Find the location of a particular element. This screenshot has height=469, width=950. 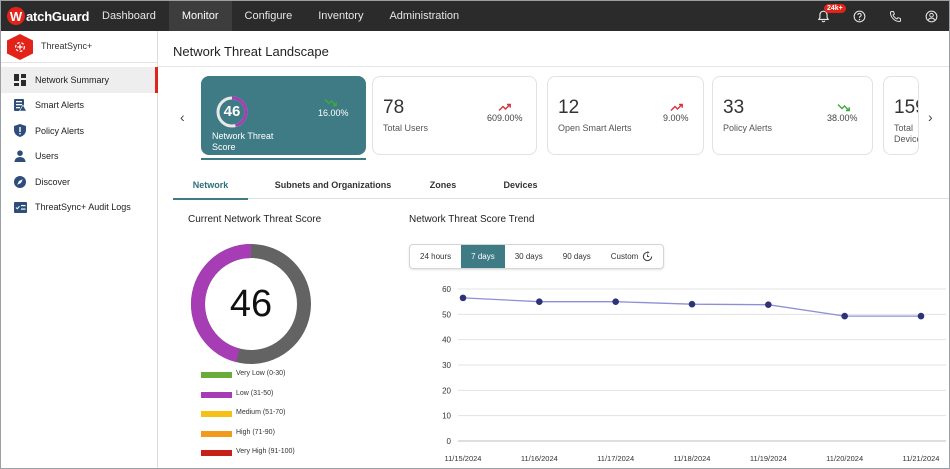

range-30-days: 30 days is located at coordinates (529, 256).